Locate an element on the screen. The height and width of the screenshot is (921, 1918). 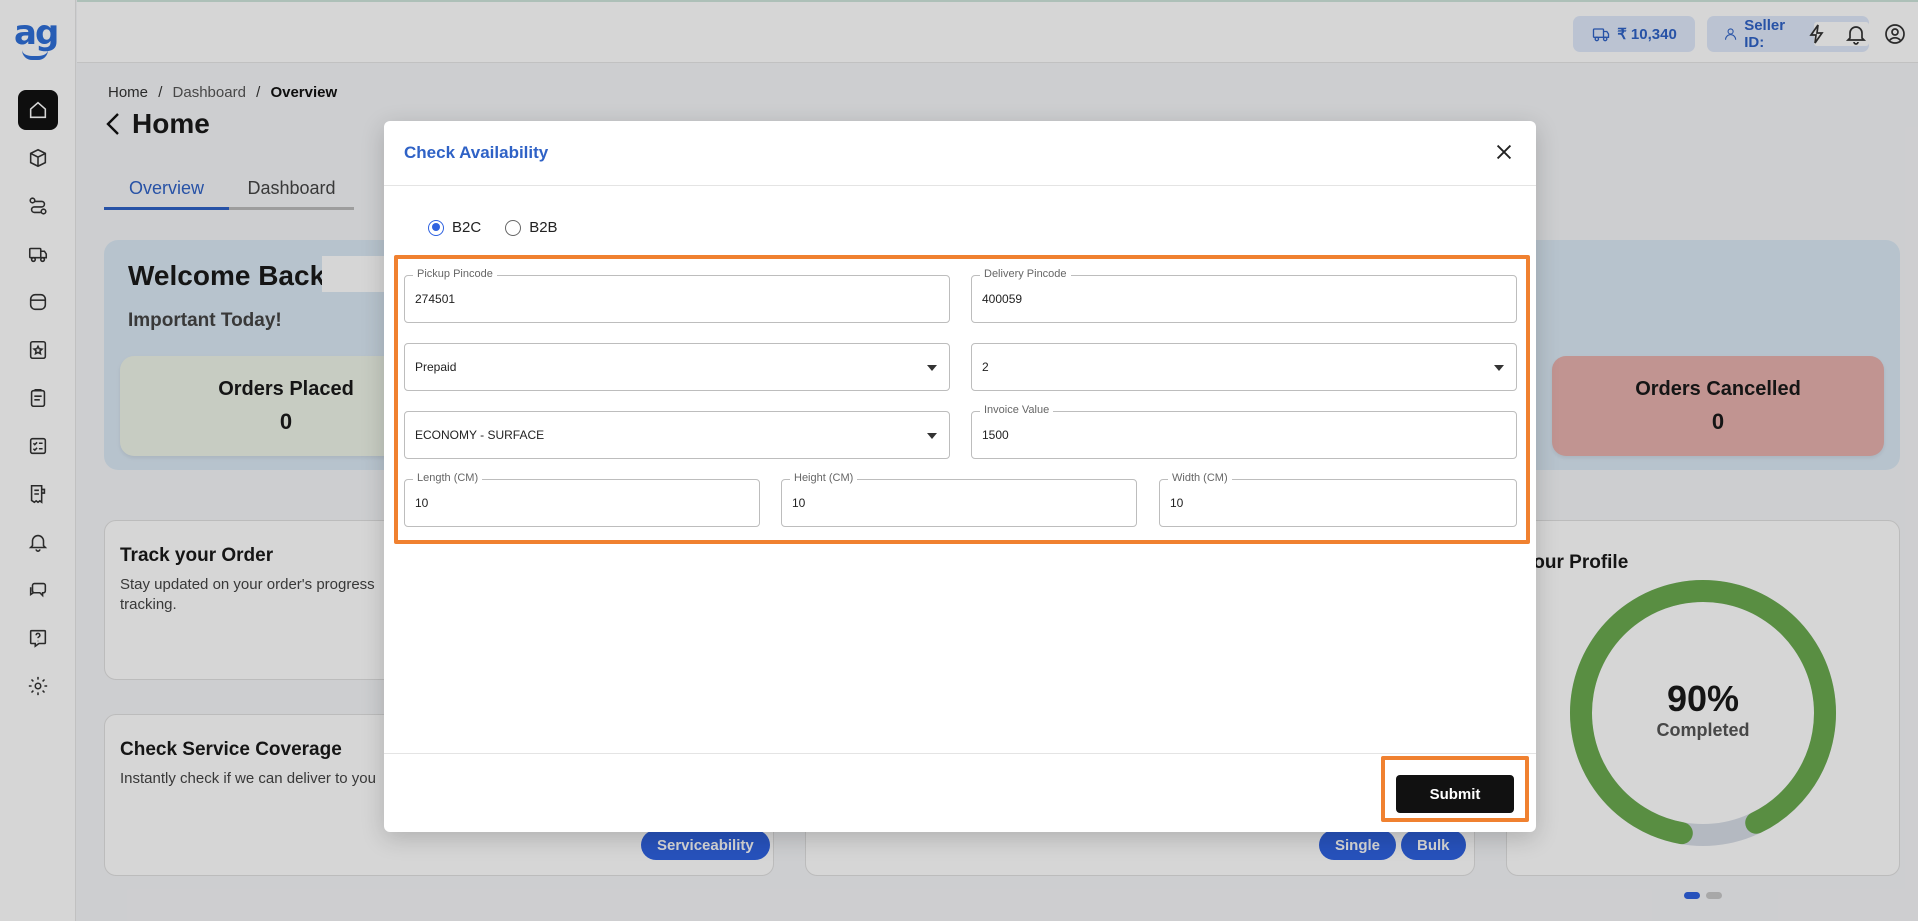
delivery-pincode-input is located at coordinates (1200, 299).